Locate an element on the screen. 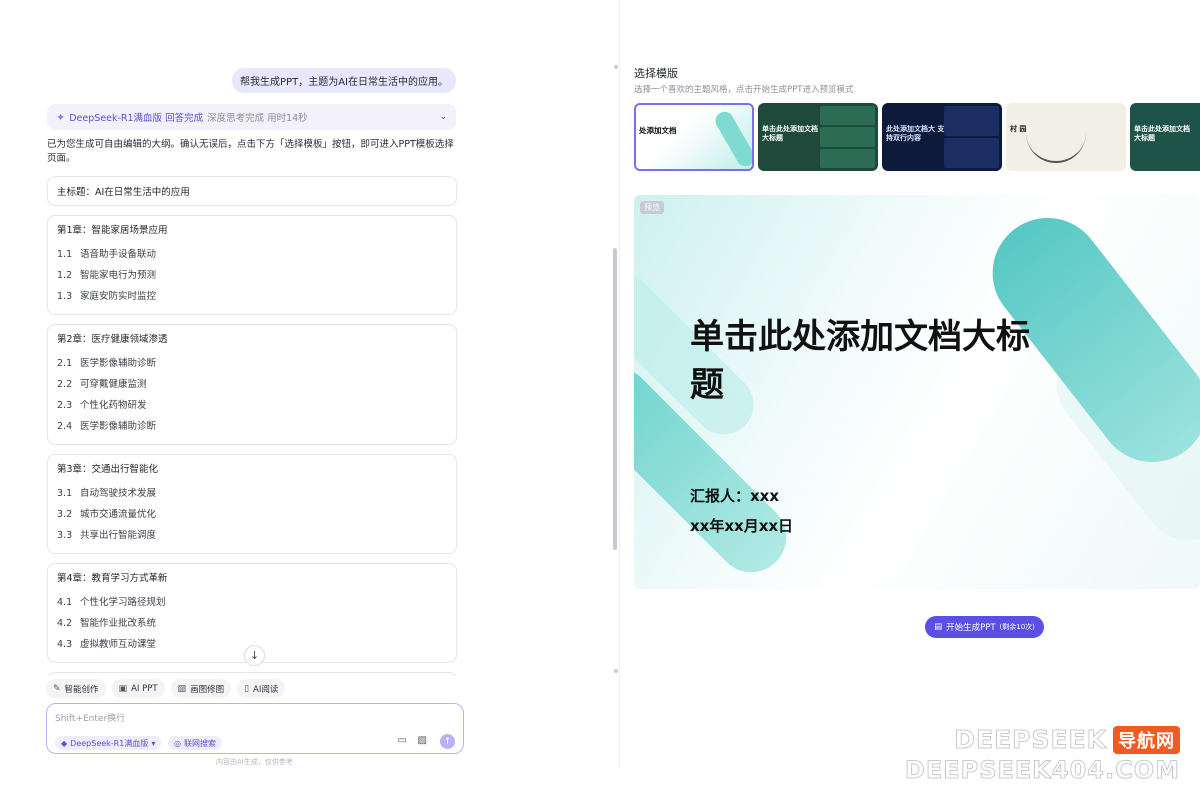 The height and width of the screenshot is (800, 1200). scroll-down-button: ↓ is located at coordinates (254, 655).